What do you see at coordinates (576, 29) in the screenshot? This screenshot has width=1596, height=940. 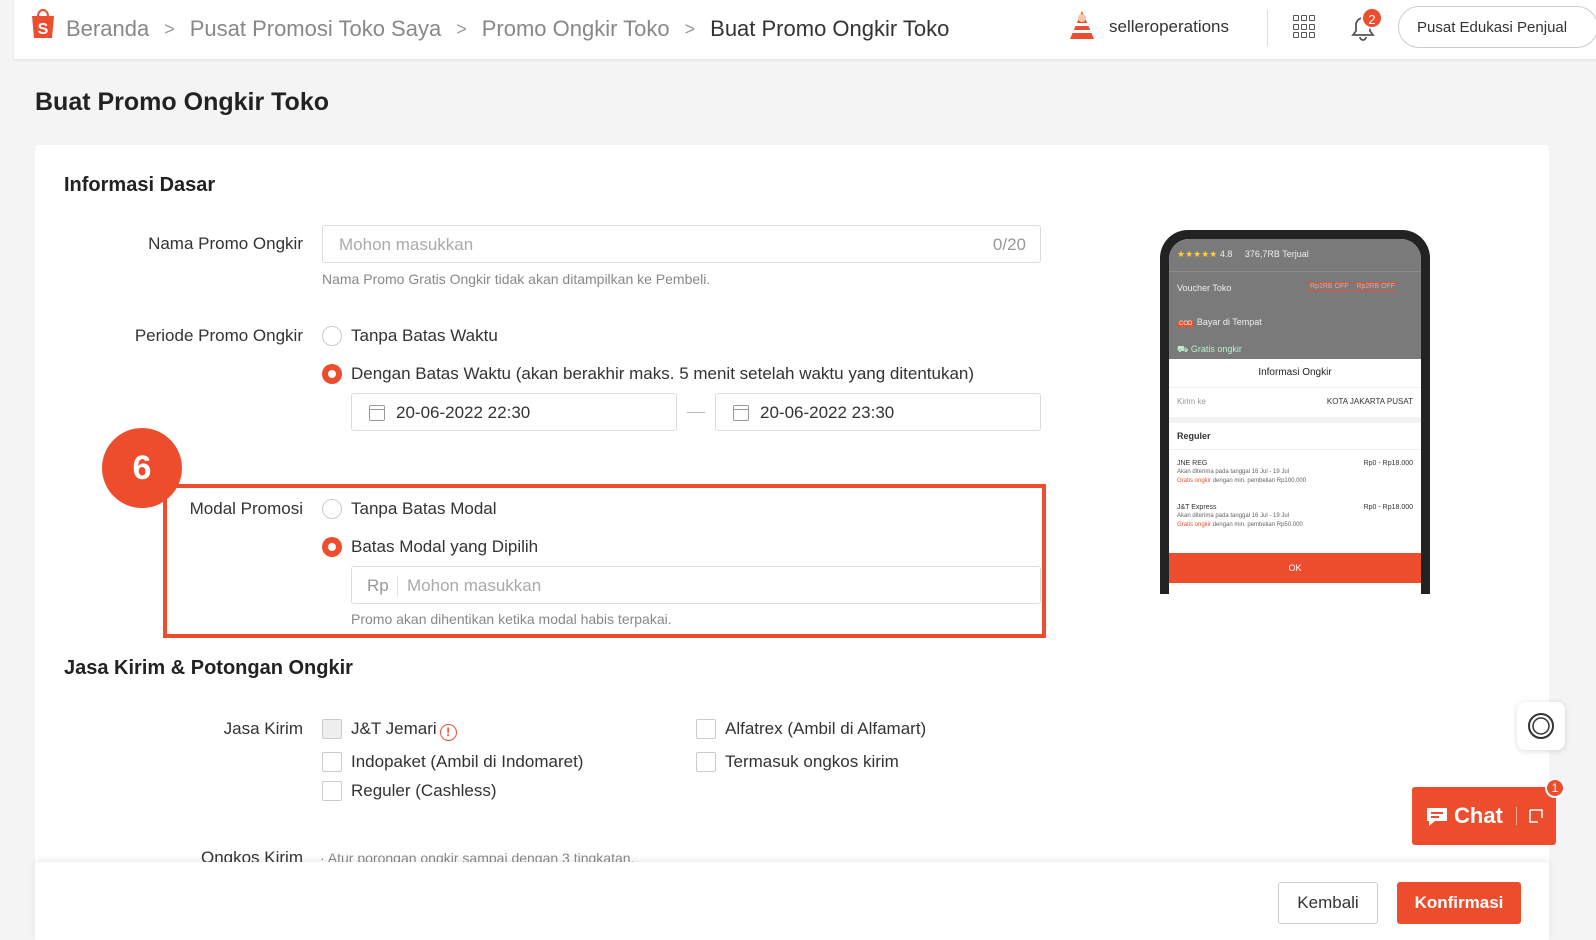 I see `breadcrumb-shipping-promo: Promo Ongkir Toko` at bounding box center [576, 29].